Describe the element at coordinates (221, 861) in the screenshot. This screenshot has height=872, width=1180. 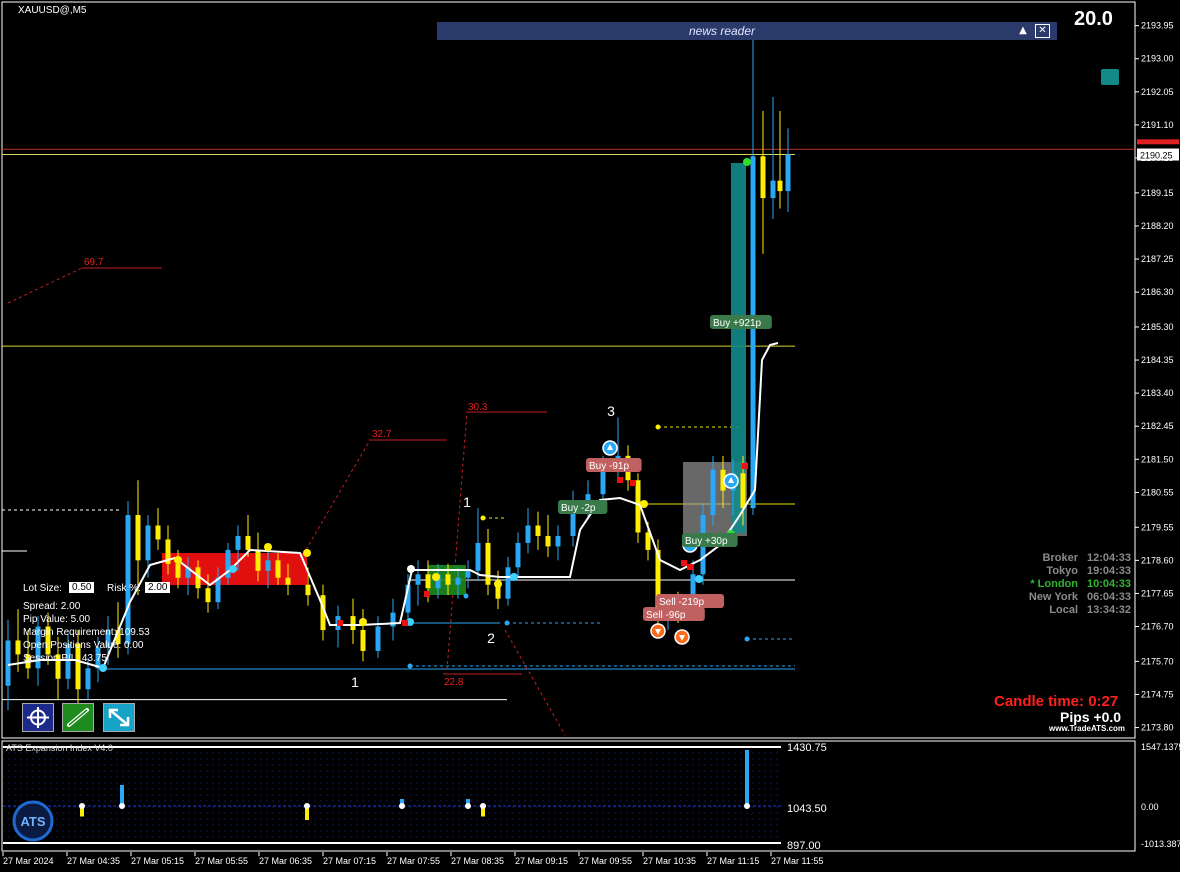
I see `time-tick-label: 27 Mar 05:55` at that location.